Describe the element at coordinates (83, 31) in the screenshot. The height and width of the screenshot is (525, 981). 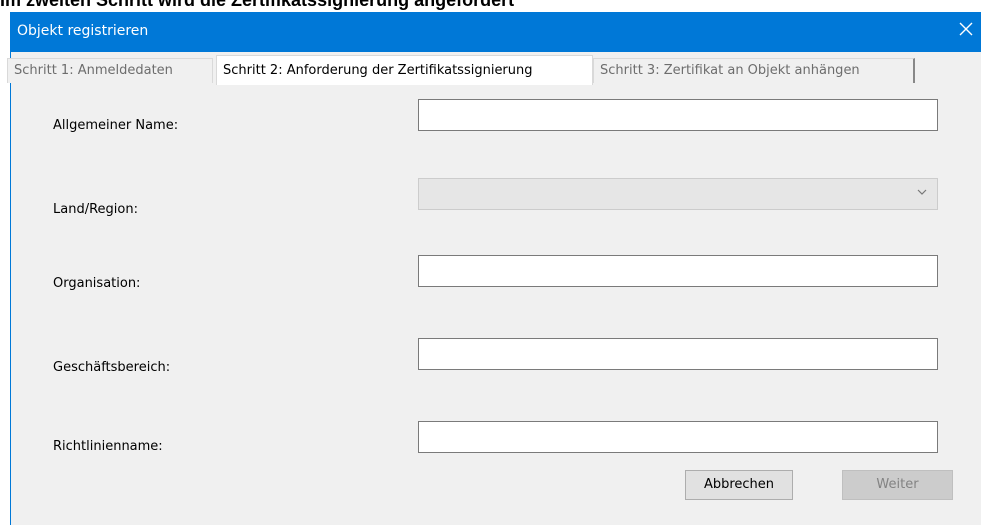
I see `dialog-title: Objekt registrieren` at that location.